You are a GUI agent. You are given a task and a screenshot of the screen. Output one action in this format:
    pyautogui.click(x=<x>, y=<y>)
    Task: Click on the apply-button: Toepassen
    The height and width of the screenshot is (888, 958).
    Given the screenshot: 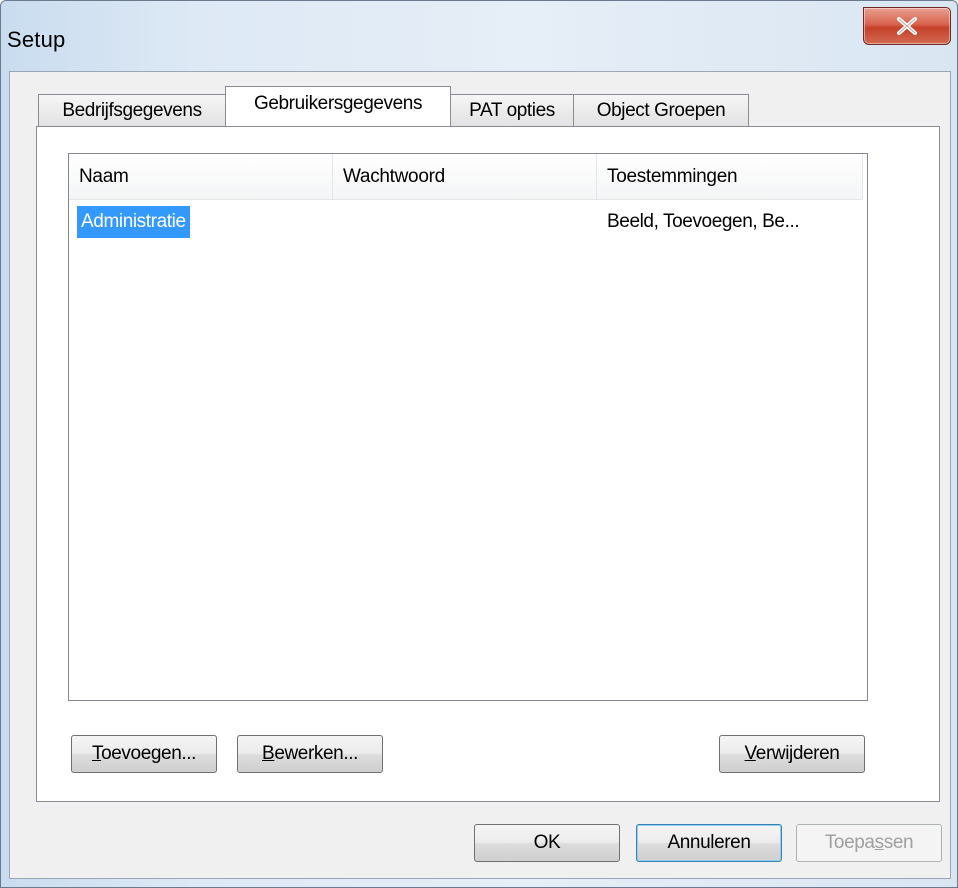 What is the action you would take?
    pyautogui.click(x=869, y=843)
    